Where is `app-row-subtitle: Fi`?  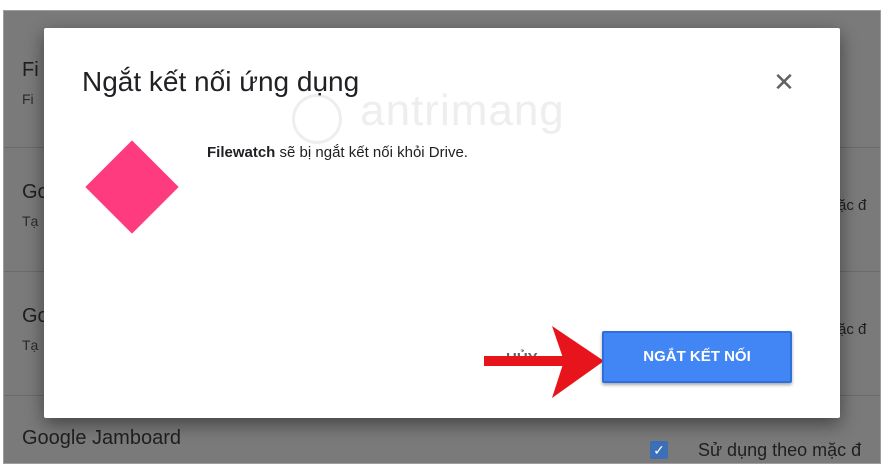
app-row-subtitle: Fi is located at coordinates (28, 99).